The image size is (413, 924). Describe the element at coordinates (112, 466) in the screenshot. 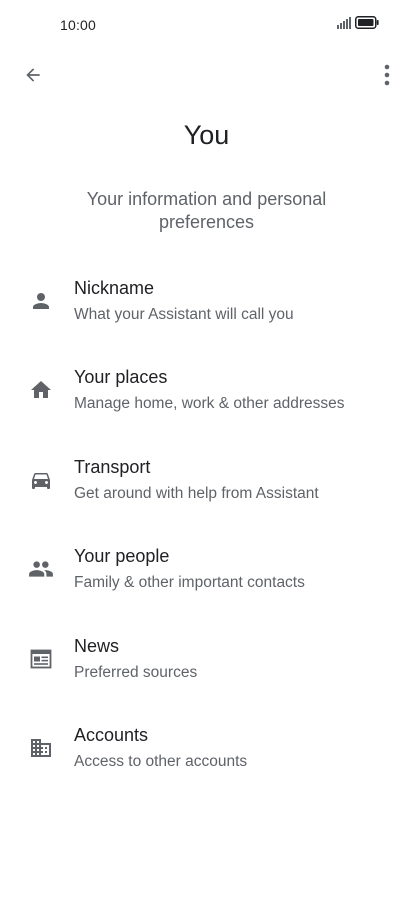

I see `list-item-title: Transport` at that location.